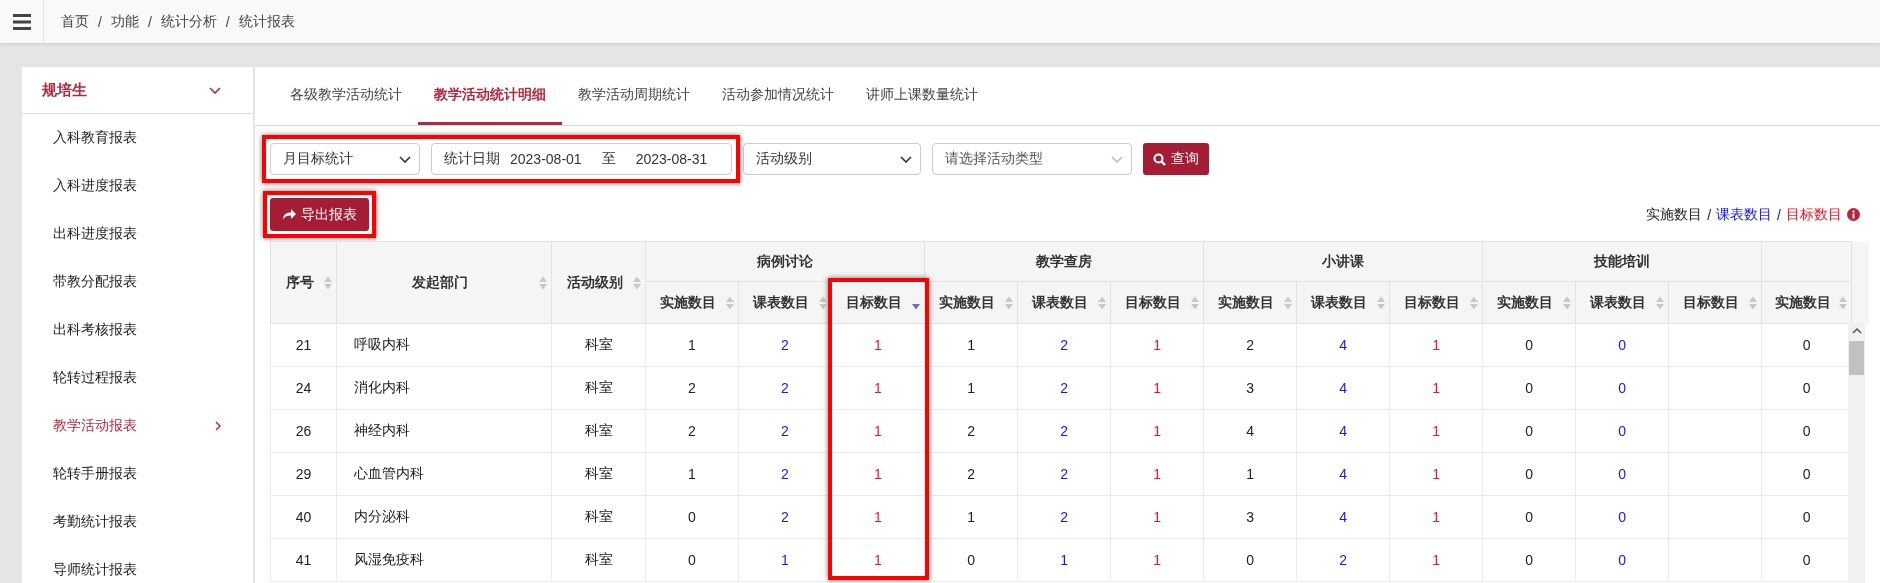  What do you see at coordinates (137, 522) in the screenshot?
I see `sidebar-item: 考勤统计报表` at bounding box center [137, 522].